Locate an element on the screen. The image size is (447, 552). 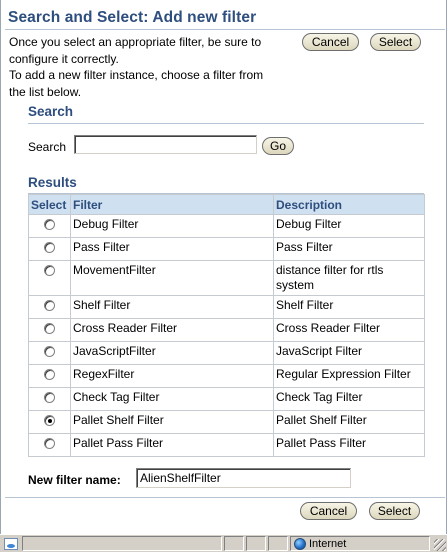
table-row: Pallet Shelf Filter Pallet Shelf Filter is located at coordinates (226, 422).